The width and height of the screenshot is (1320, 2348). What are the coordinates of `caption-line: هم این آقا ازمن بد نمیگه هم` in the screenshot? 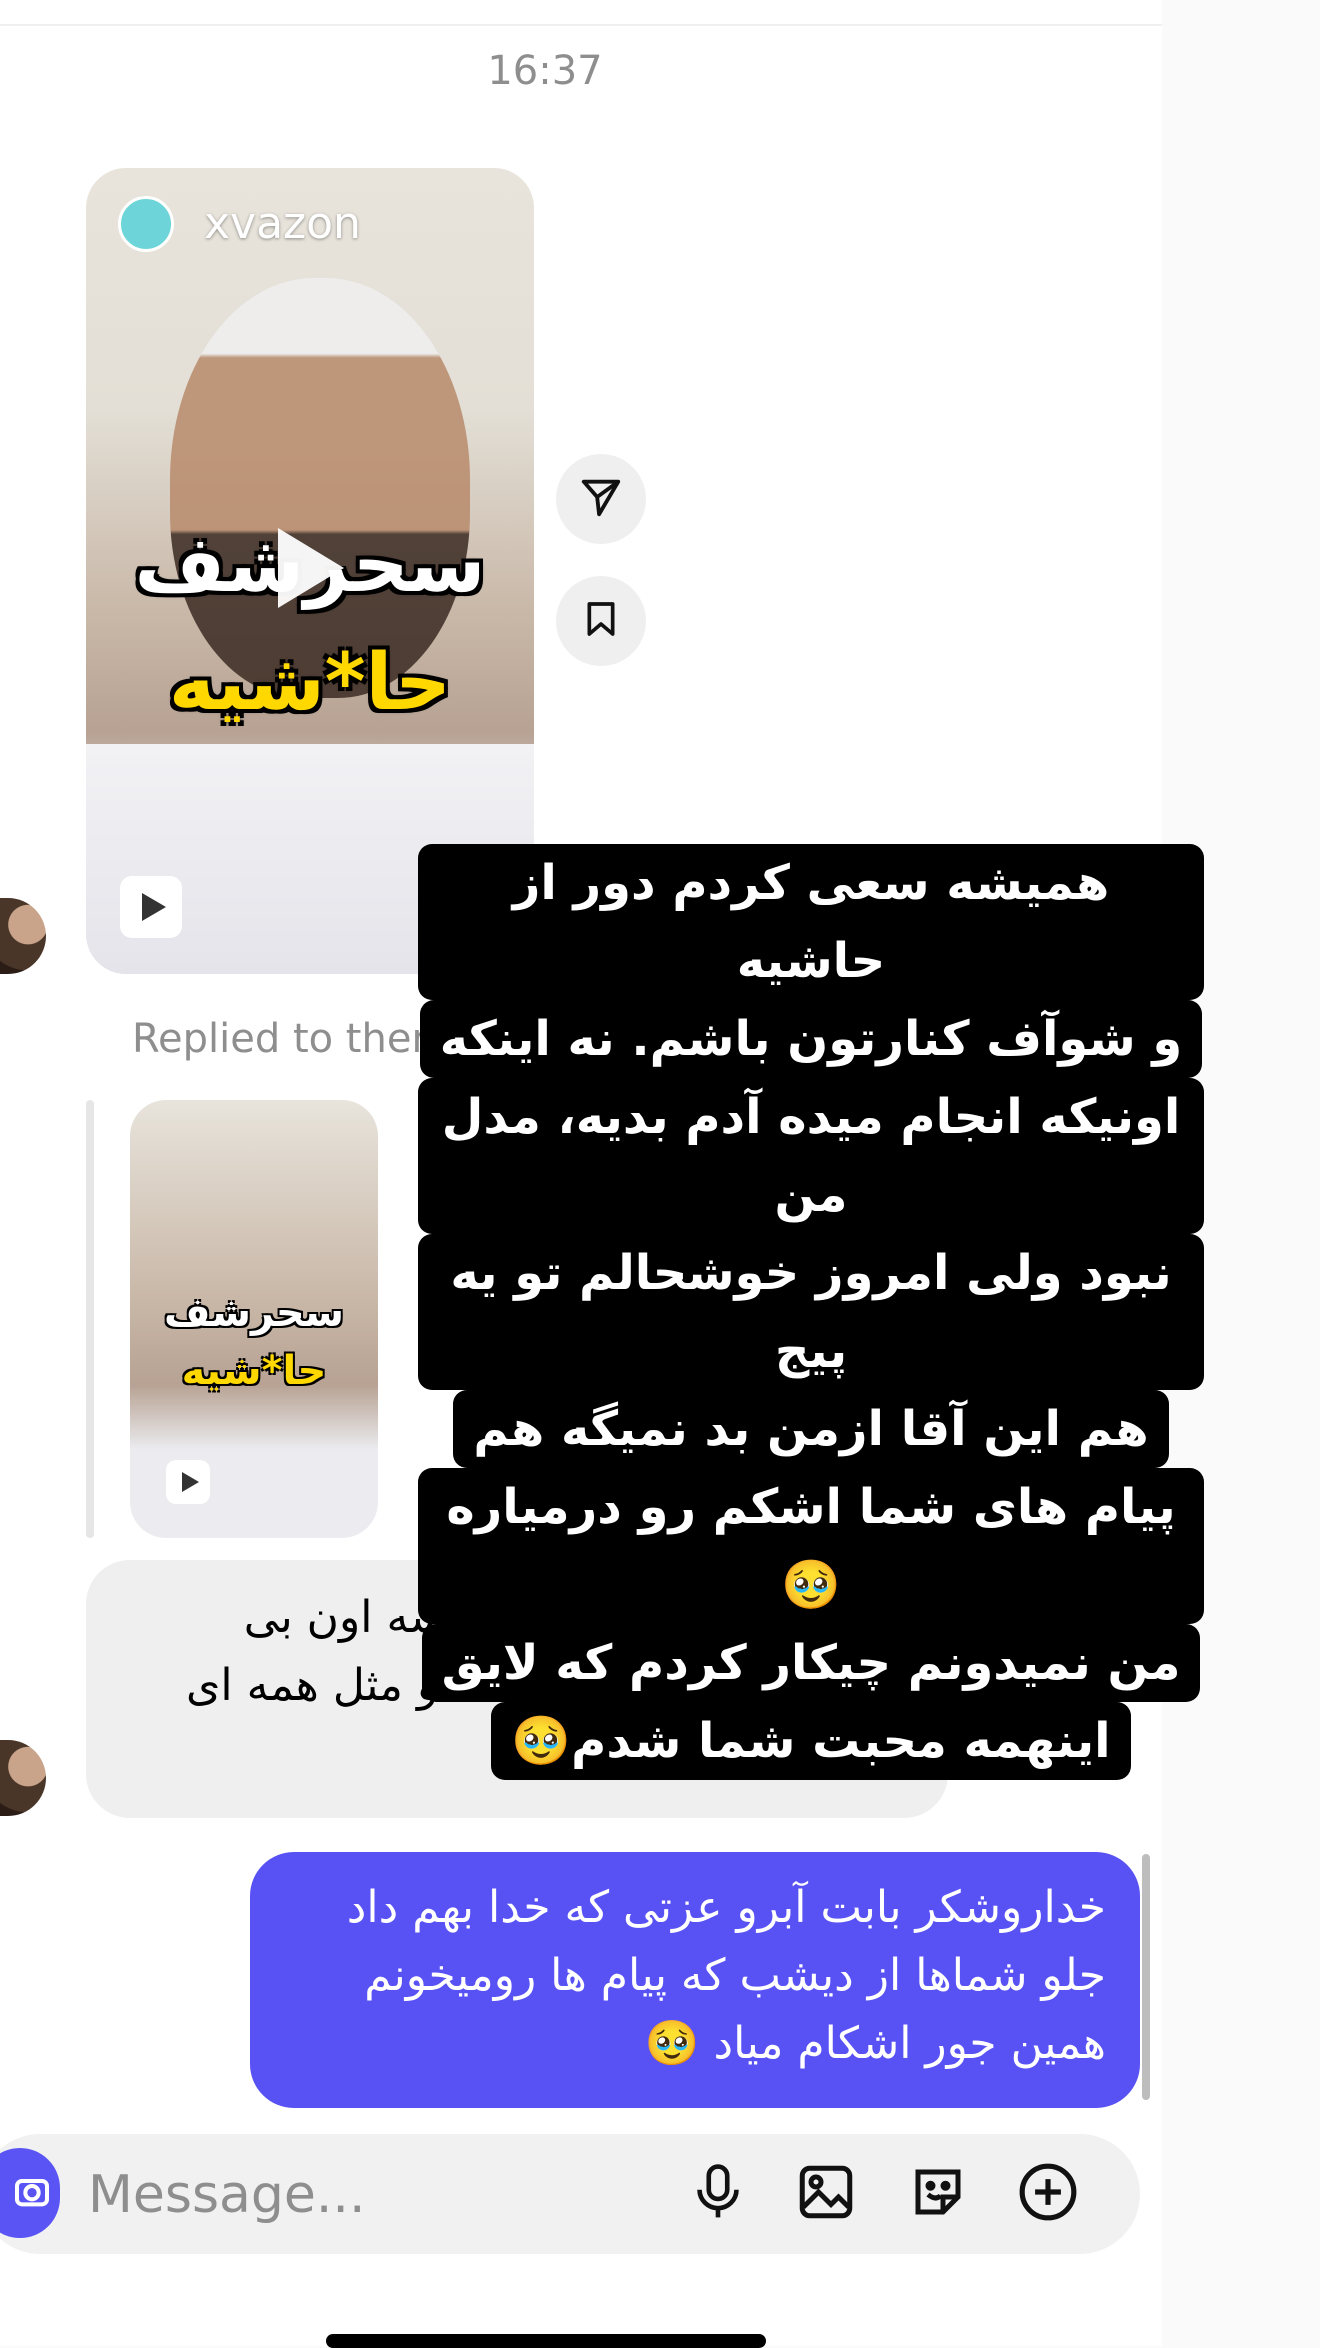 It's located at (811, 1429).